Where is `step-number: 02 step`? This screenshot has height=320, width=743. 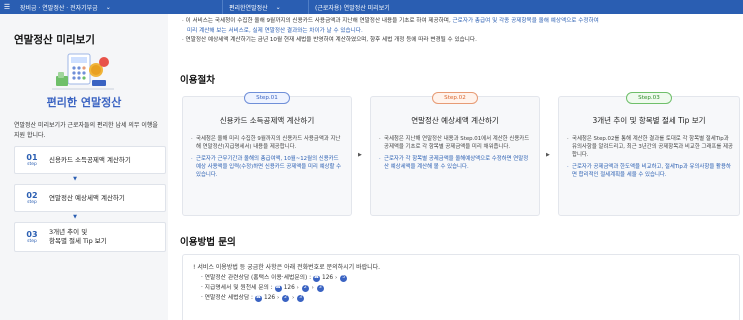 step-number: 02 step is located at coordinates (32, 198).